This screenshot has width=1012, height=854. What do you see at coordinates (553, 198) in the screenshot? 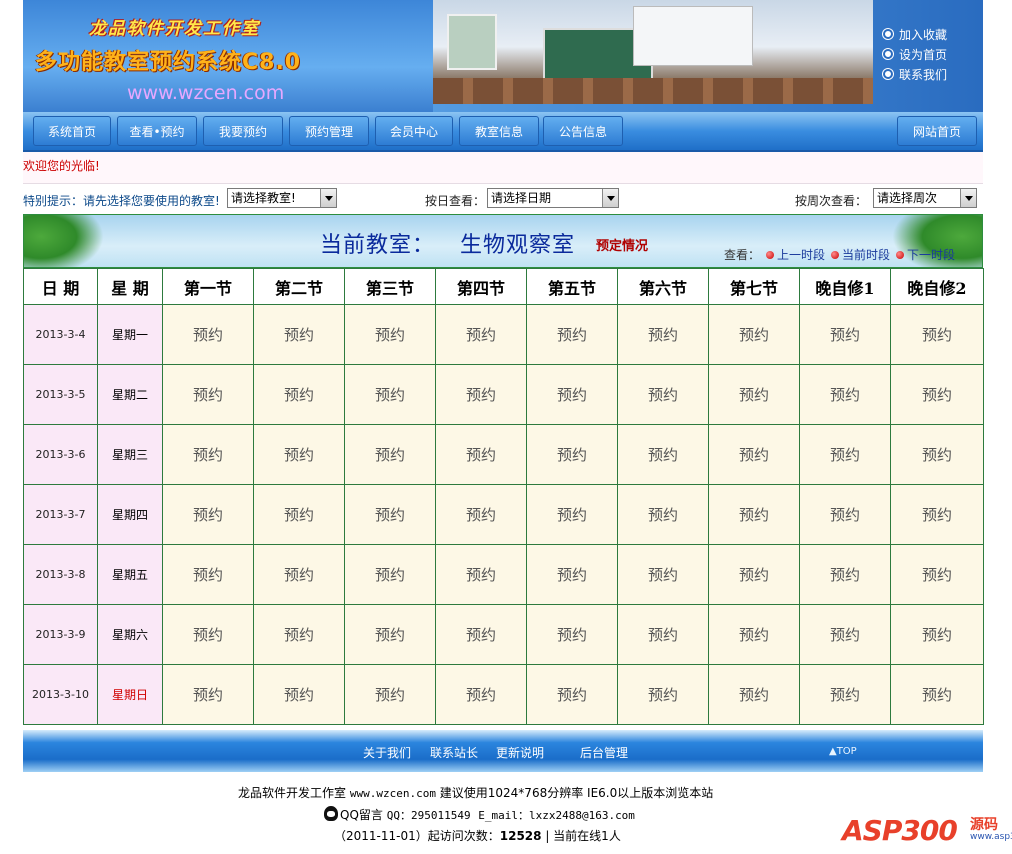
I see `date-select: 请选择日期` at bounding box center [553, 198].